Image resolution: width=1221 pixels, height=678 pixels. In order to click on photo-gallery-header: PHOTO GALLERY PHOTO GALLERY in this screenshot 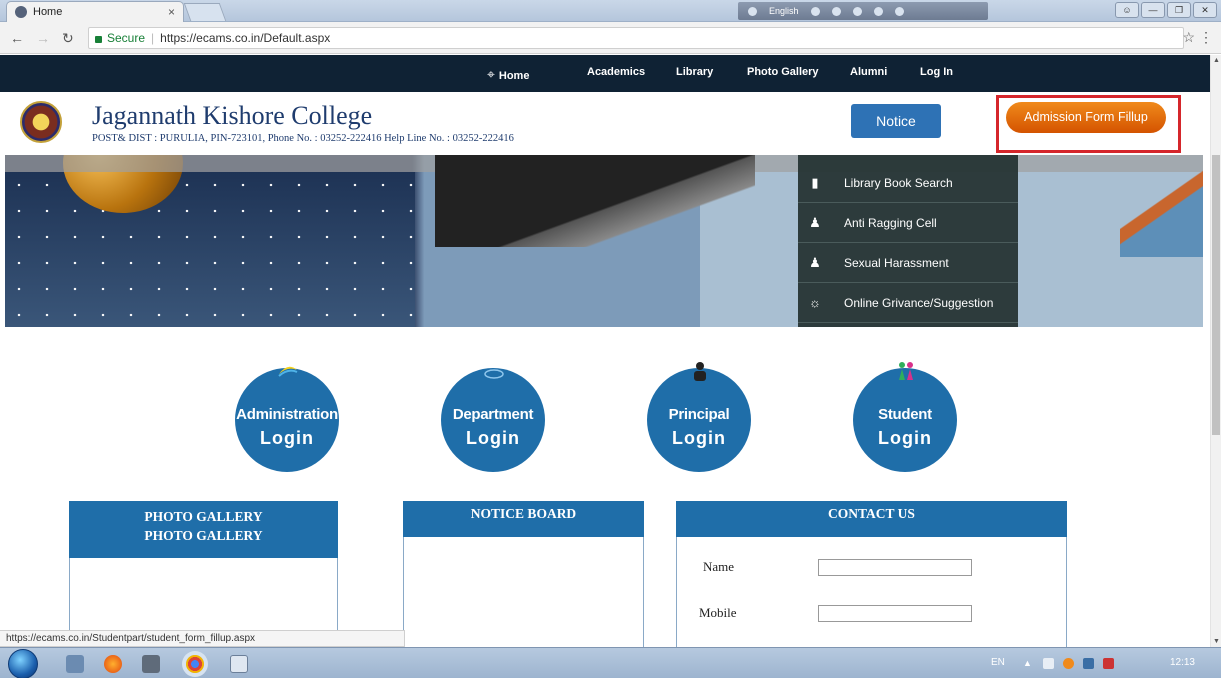, I will do `click(203, 529)`.